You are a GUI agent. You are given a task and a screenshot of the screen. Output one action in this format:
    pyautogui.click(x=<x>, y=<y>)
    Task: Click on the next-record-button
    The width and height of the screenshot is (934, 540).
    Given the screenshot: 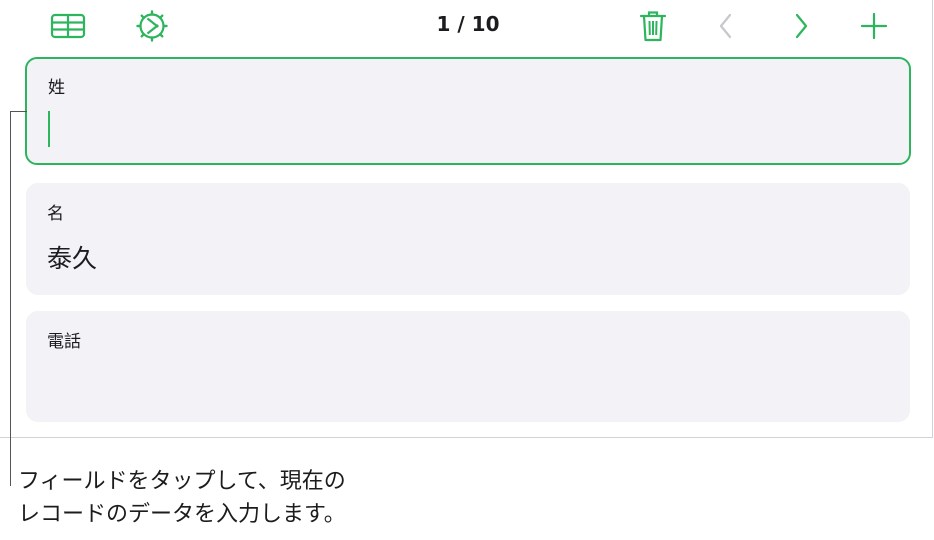 What is the action you would take?
    pyautogui.click(x=801, y=26)
    